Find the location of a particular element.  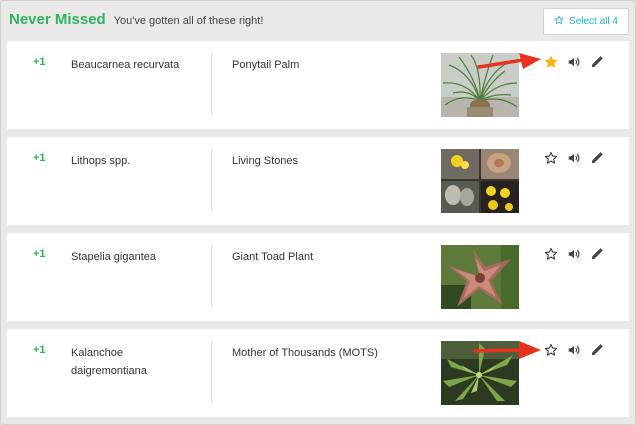

star-outline-icon is located at coordinates (559, 21).